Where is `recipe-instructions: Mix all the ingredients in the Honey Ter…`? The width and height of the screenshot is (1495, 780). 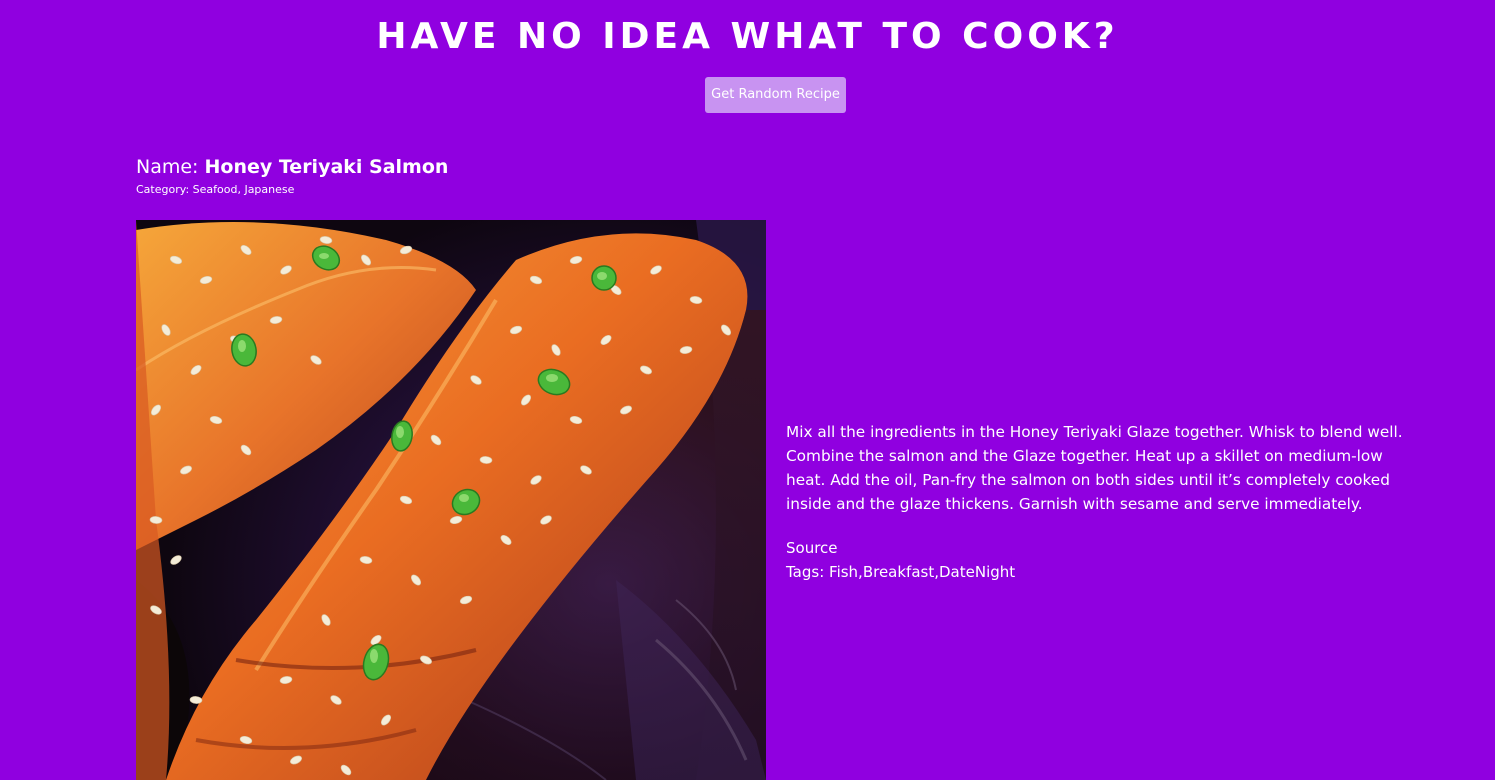 recipe-instructions: Mix all the ingredients in the Honey Ter… is located at coordinates (1094, 468).